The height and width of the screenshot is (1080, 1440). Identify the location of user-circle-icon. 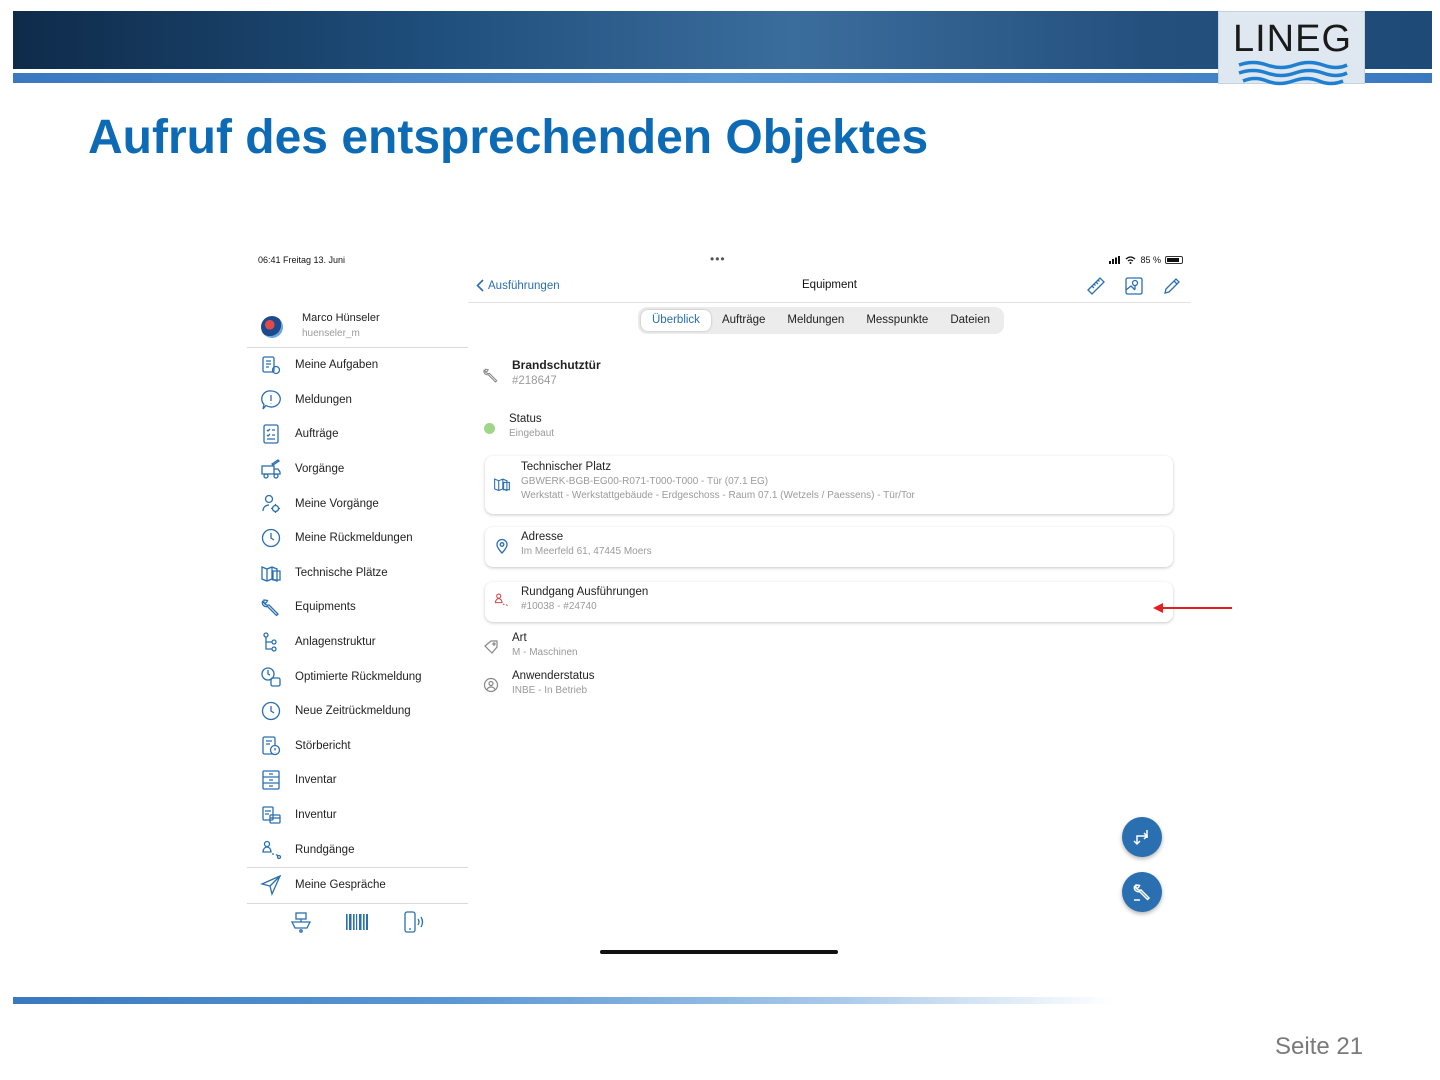
(491, 685).